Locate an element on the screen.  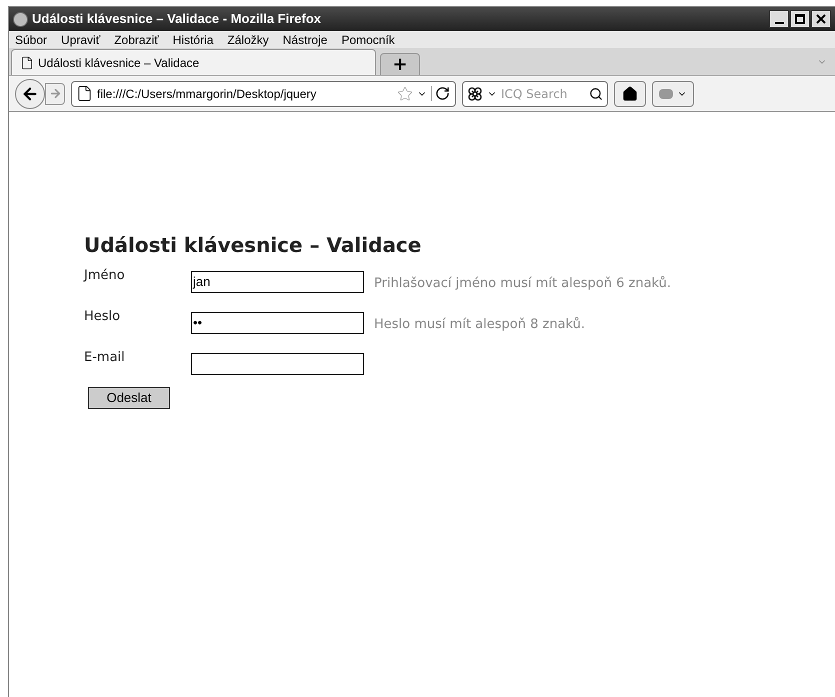
addon-icon is located at coordinates (666, 93).